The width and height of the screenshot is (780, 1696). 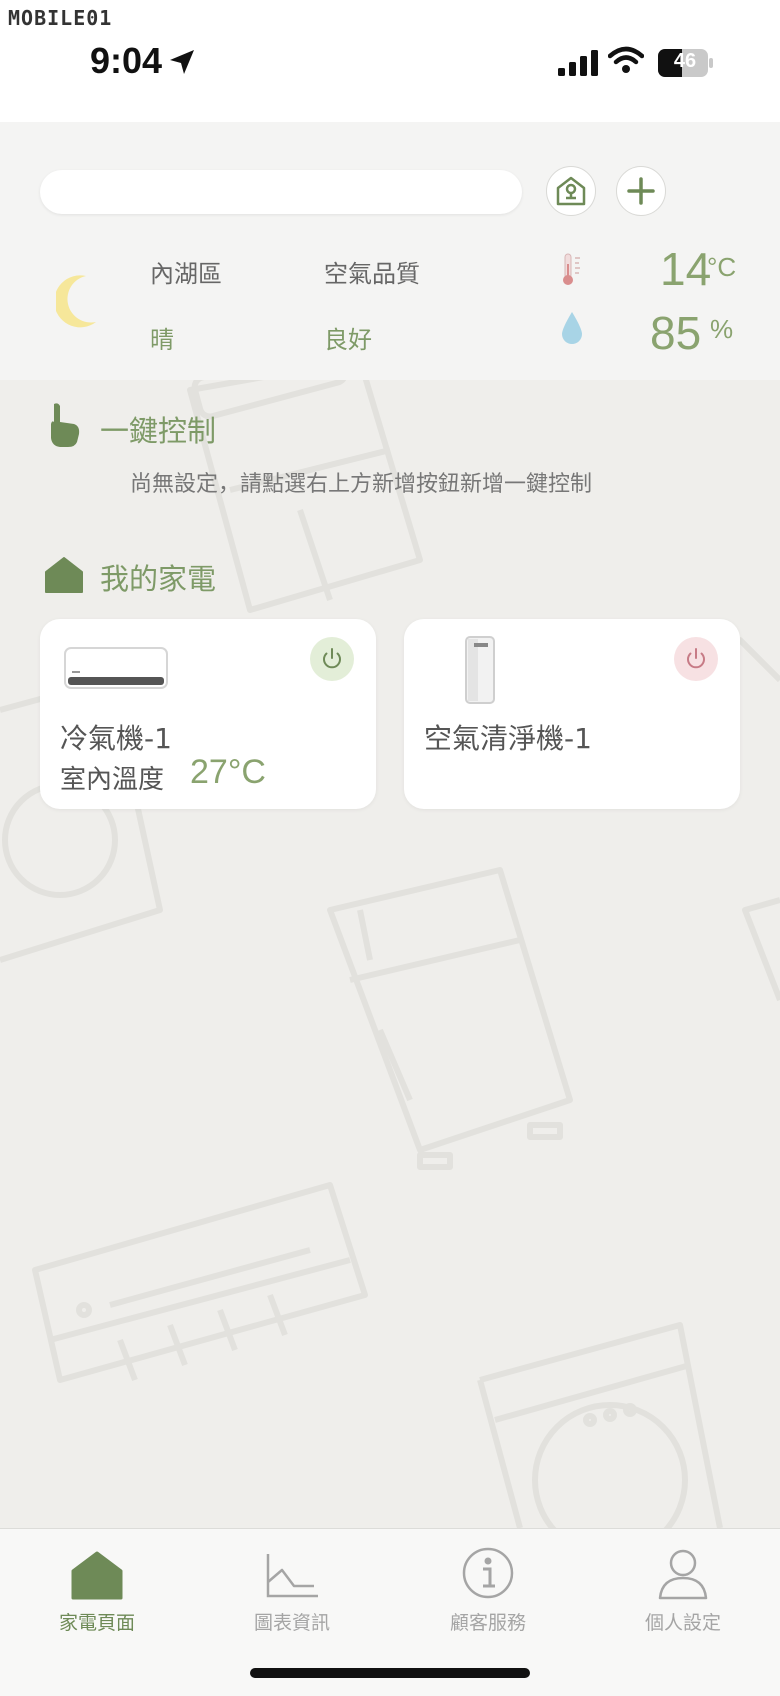 I want to click on home-settings-button, so click(x=571, y=191).